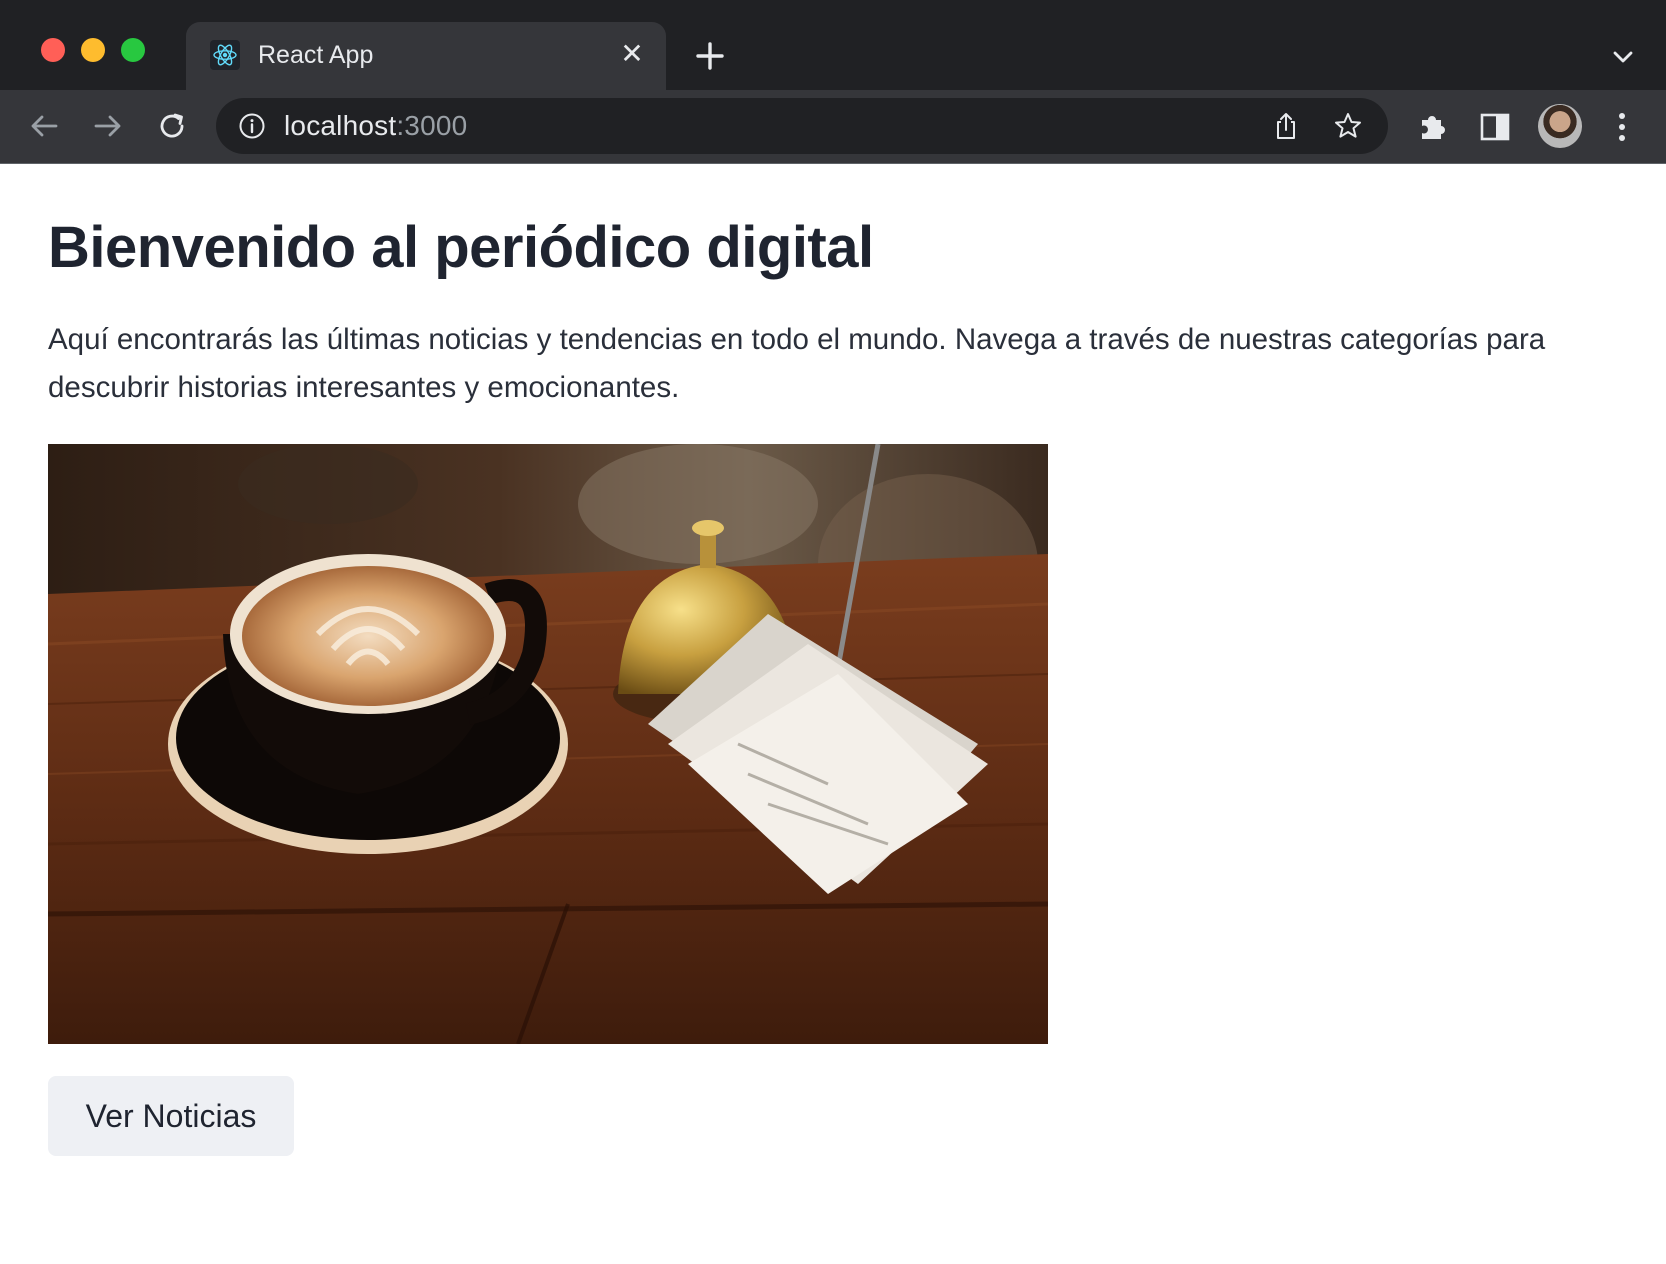 The height and width of the screenshot is (1264, 1666). What do you see at coordinates (1286, 126) in the screenshot?
I see `share-icon` at bounding box center [1286, 126].